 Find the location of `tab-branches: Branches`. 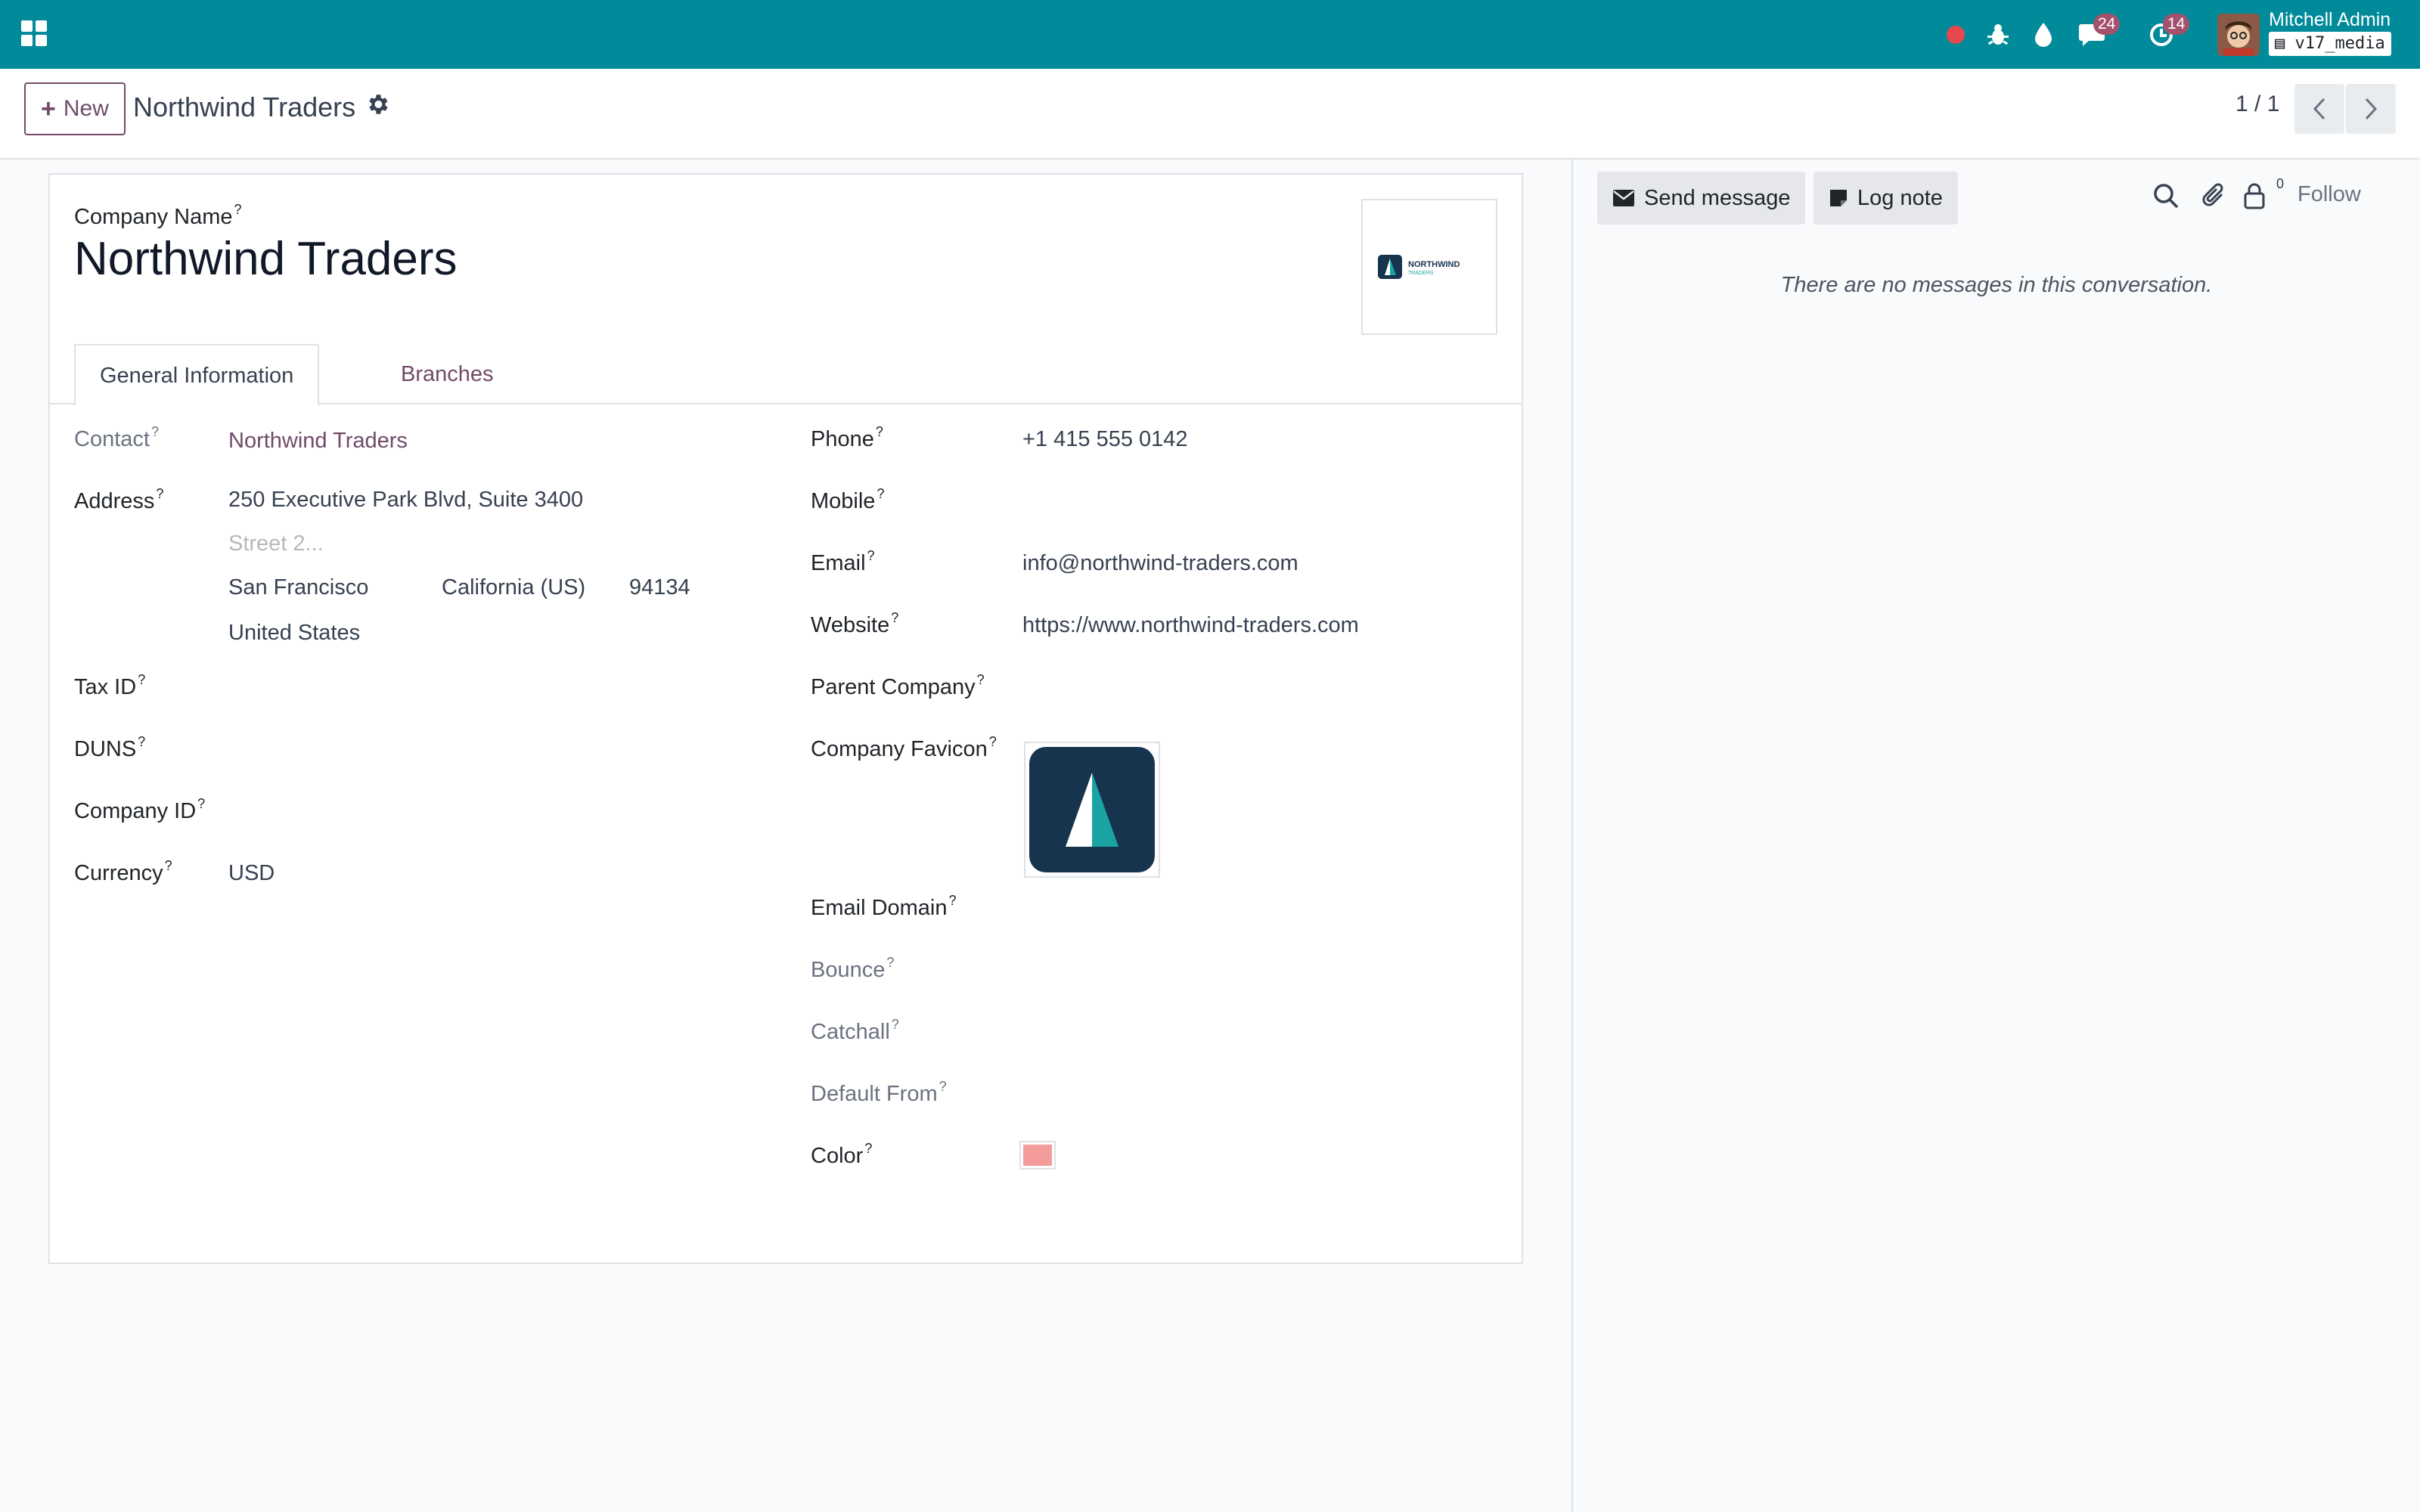

tab-branches: Branches is located at coordinates (448, 374).